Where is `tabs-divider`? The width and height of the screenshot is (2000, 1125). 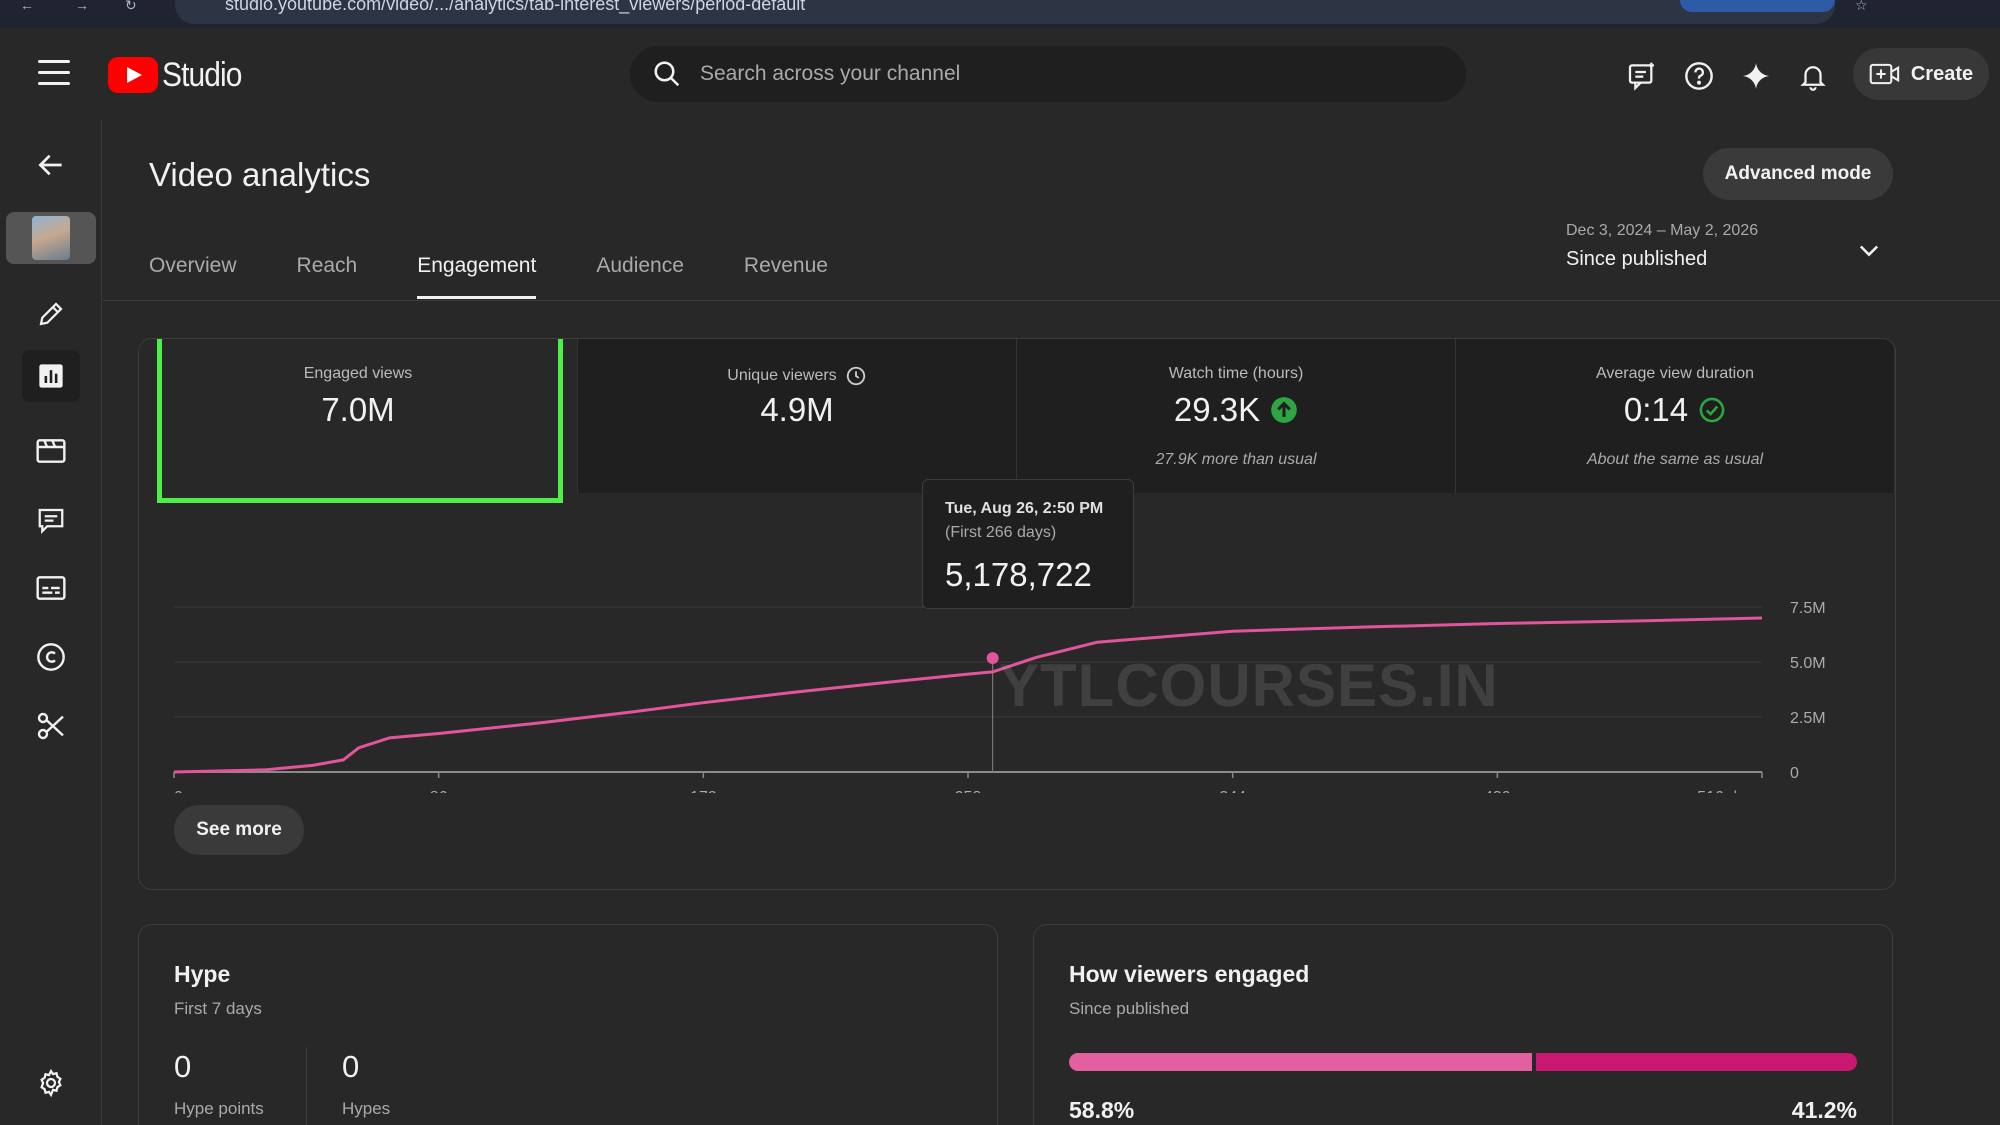 tabs-divider is located at coordinates (1051, 300).